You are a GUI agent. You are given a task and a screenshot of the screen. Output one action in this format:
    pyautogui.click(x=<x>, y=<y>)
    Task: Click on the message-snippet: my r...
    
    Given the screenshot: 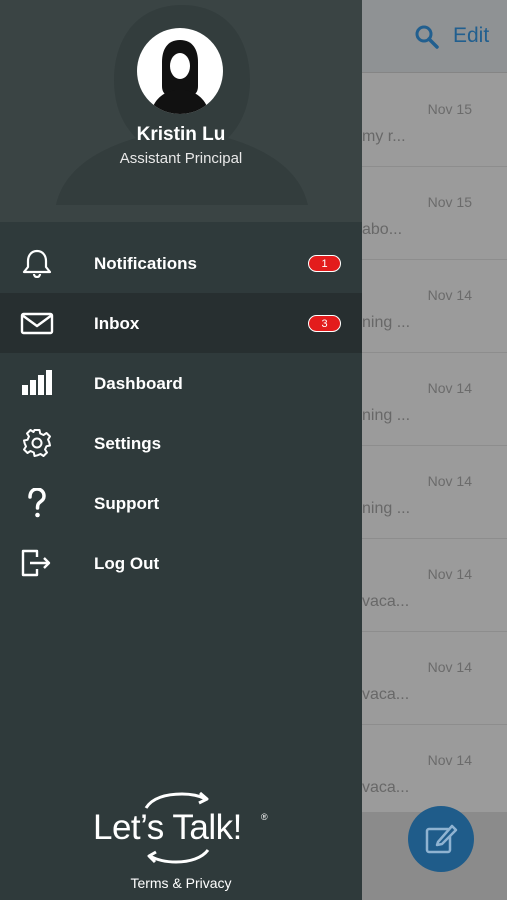 What is the action you would take?
    pyautogui.click(x=384, y=136)
    